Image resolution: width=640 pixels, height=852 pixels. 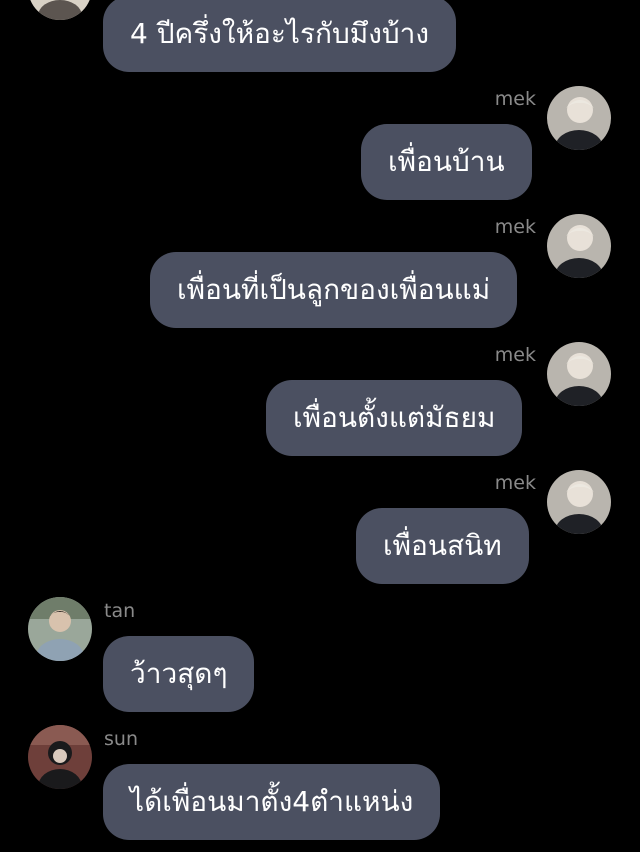 What do you see at coordinates (334, 290) in the screenshot?
I see `message-bubble: เพื่อนที่เป็นลูกของเพื่อนแม่` at bounding box center [334, 290].